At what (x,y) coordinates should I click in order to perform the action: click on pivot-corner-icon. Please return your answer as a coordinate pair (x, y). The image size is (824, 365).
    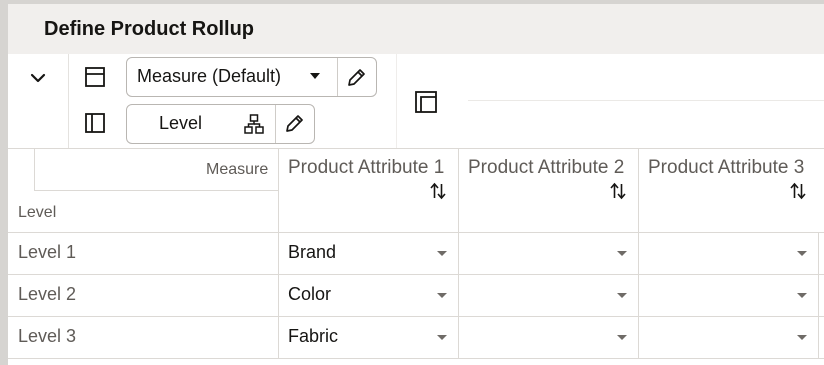
    Looking at the image, I should click on (426, 102).